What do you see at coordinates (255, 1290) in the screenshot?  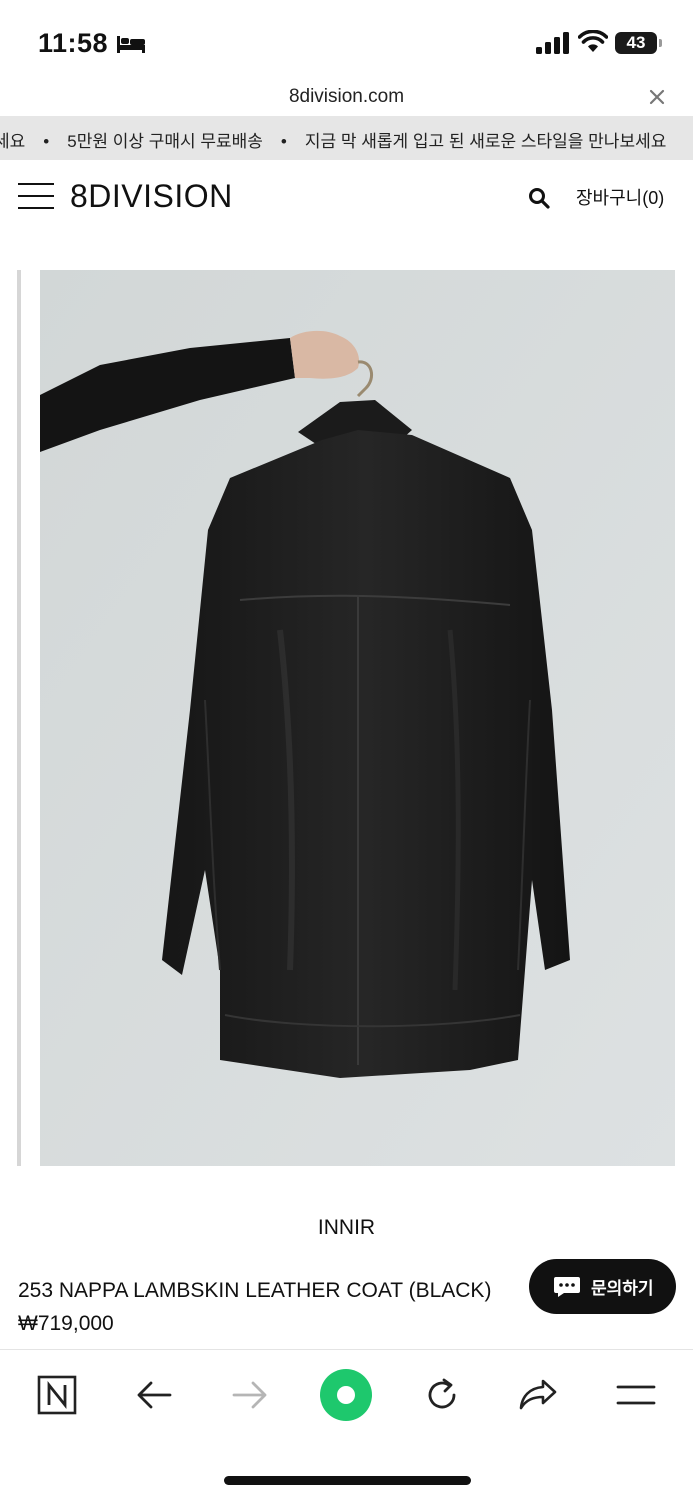 I see `product-name: 253 NAPPA LAMBSKIN LEATHER COAT (BLACK)` at bounding box center [255, 1290].